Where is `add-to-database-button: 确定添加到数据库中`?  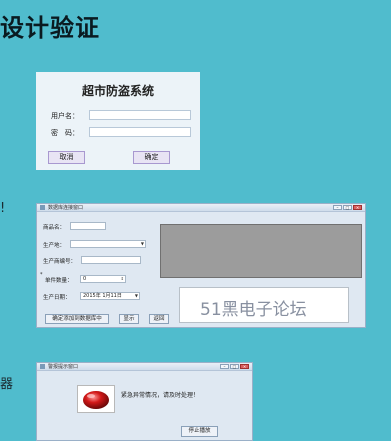
add-to-database-button: 确定添加到数据库中 is located at coordinates (77, 319).